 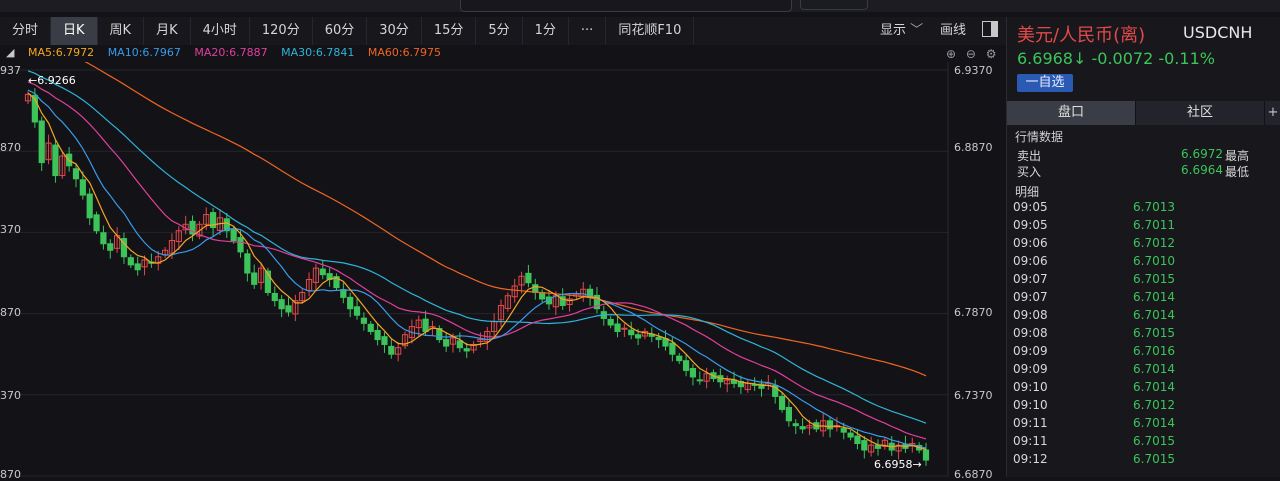 What do you see at coordinates (546, 31) in the screenshot?
I see `tab-10: 1分` at bounding box center [546, 31].